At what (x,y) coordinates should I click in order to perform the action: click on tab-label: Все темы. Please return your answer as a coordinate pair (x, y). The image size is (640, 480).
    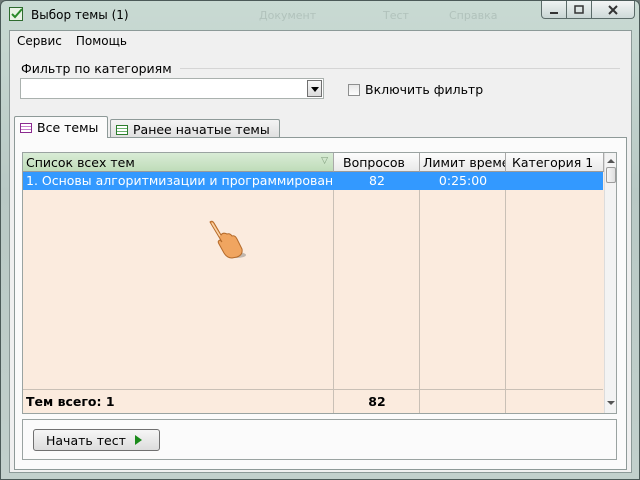
    Looking at the image, I should click on (68, 127).